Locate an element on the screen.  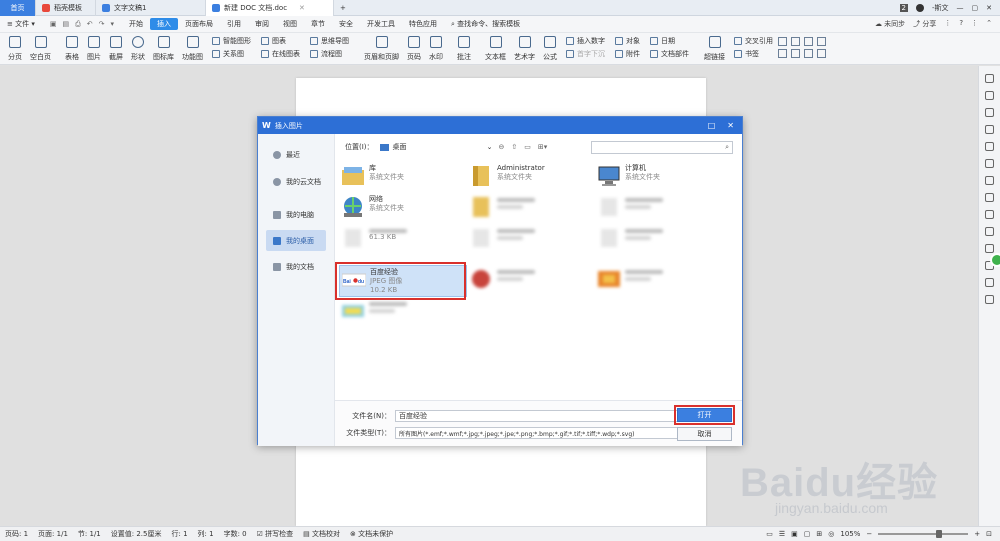
page-number-button: 页码 is located at coordinates (414, 47).